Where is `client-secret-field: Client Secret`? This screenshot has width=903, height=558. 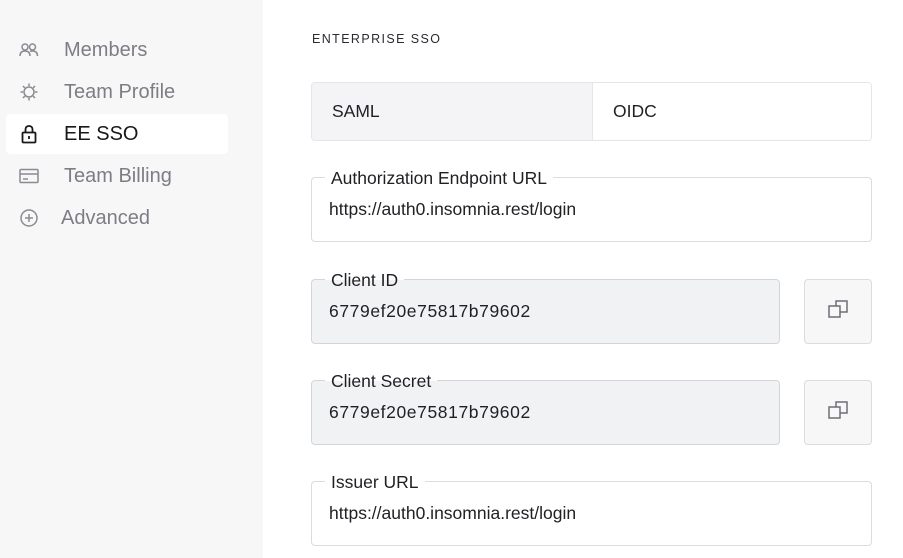
client-secret-field: Client Secret is located at coordinates (545, 408).